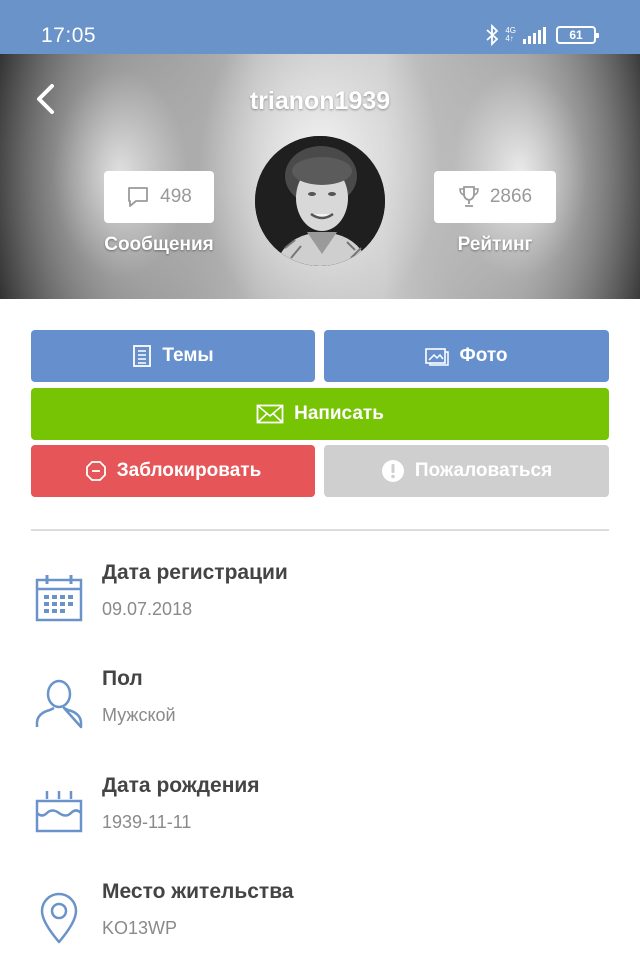  What do you see at coordinates (320, 530) in the screenshot?
I see `divider` at bounding box center [320, 530].